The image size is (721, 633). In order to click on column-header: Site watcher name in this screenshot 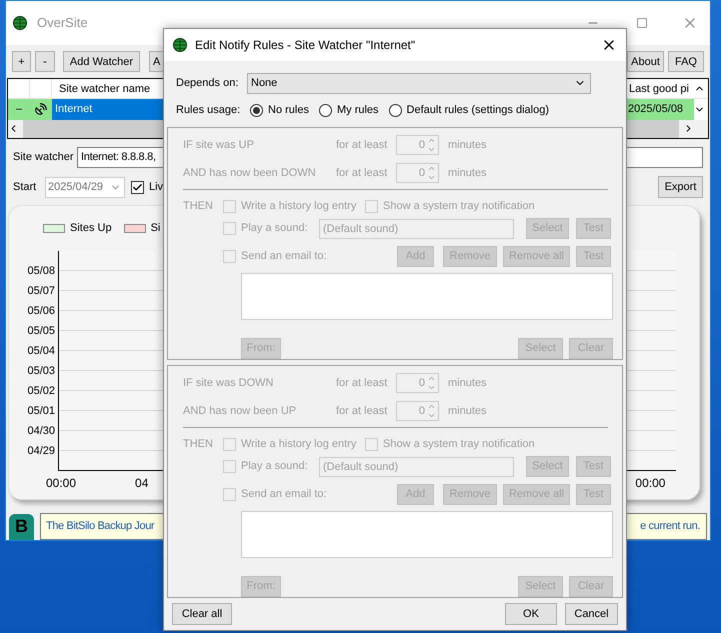, I will do `click(102, 88)`.